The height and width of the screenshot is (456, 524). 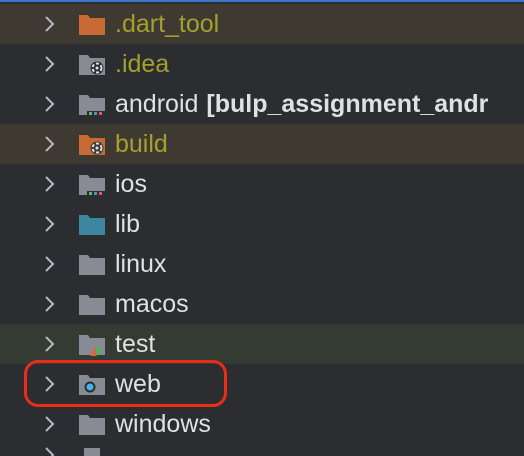 I want to click on folder-source-icon, so click(x=92, y=225).